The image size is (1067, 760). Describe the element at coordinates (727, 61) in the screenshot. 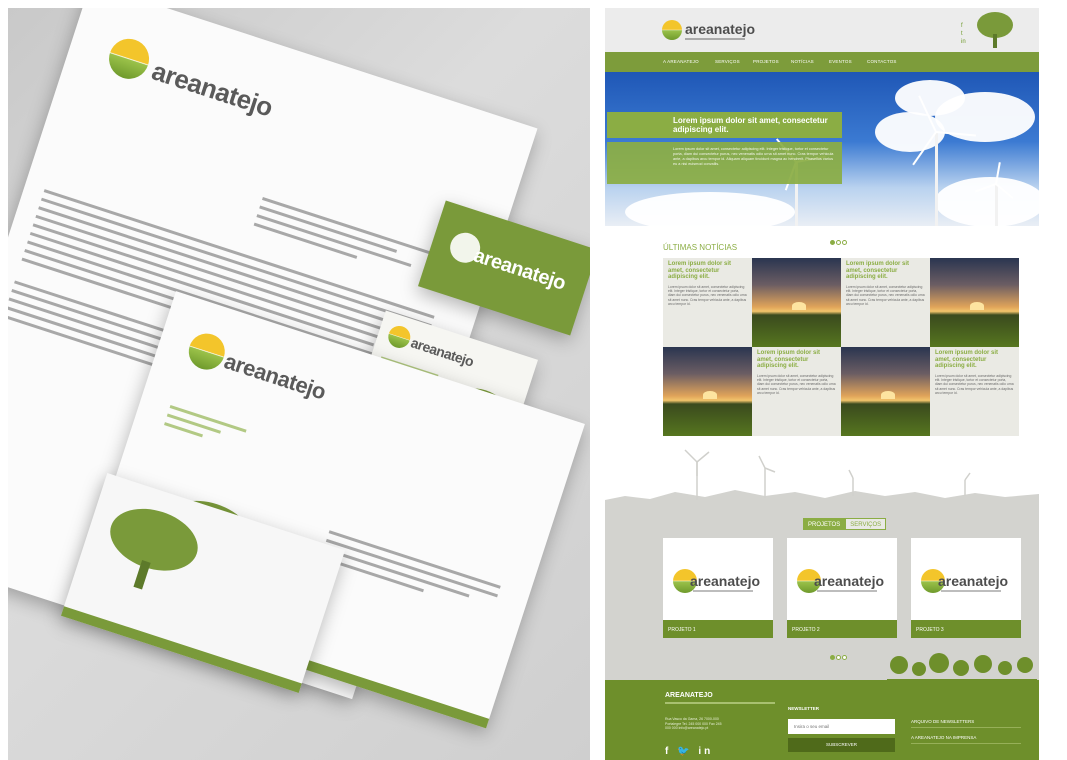

I see `nav-item-services: SERVIÇOS` at that location.